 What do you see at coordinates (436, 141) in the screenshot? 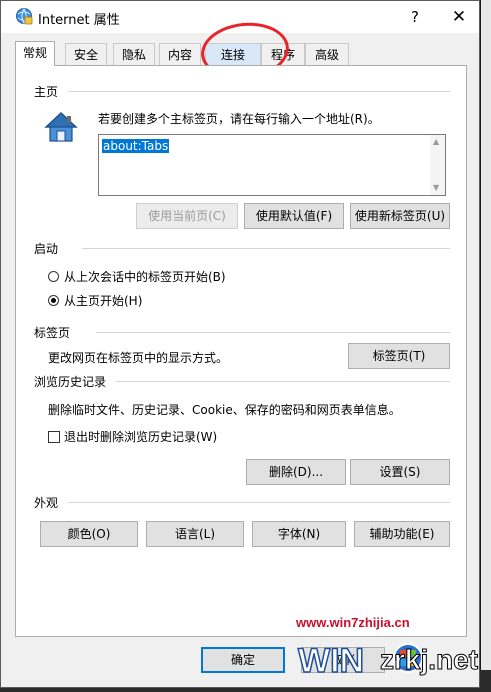
I see `scroll-up-icon: ▲` at bounding box center [436, 141].